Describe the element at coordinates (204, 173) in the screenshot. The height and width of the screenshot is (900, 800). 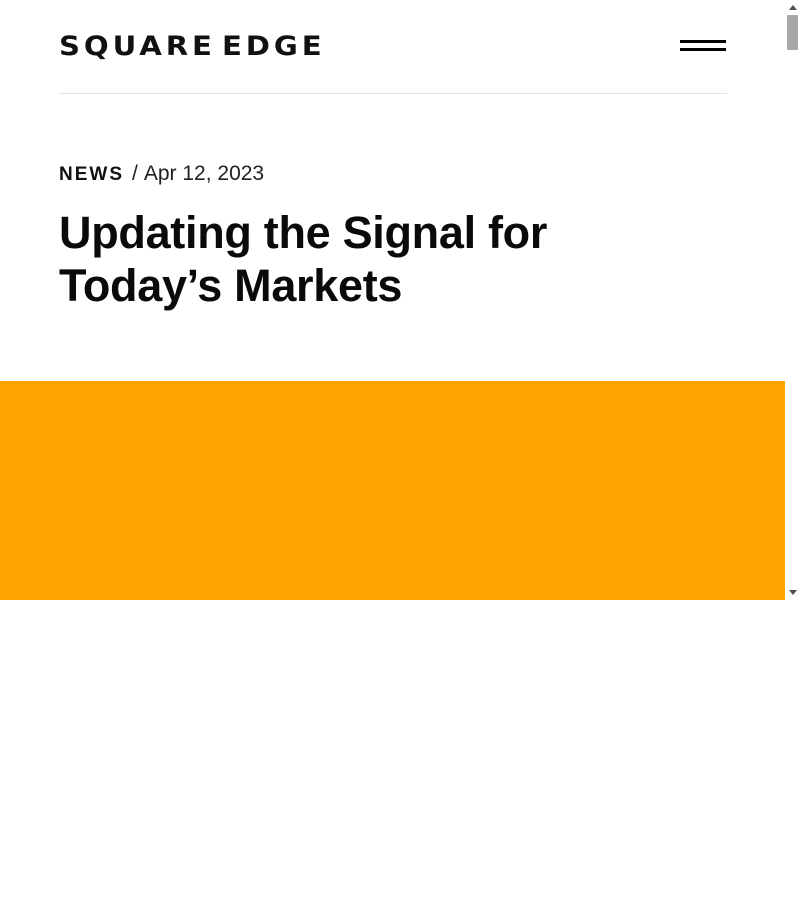
I see `article-date: Apr 12, 2023` at that location.